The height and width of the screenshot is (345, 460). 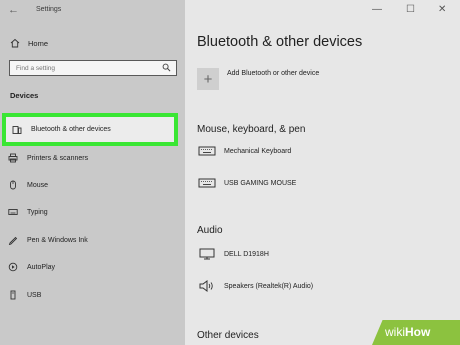 I want to click on sidebar-item-printers: Printers & scanners, so click(x=93, y=158).